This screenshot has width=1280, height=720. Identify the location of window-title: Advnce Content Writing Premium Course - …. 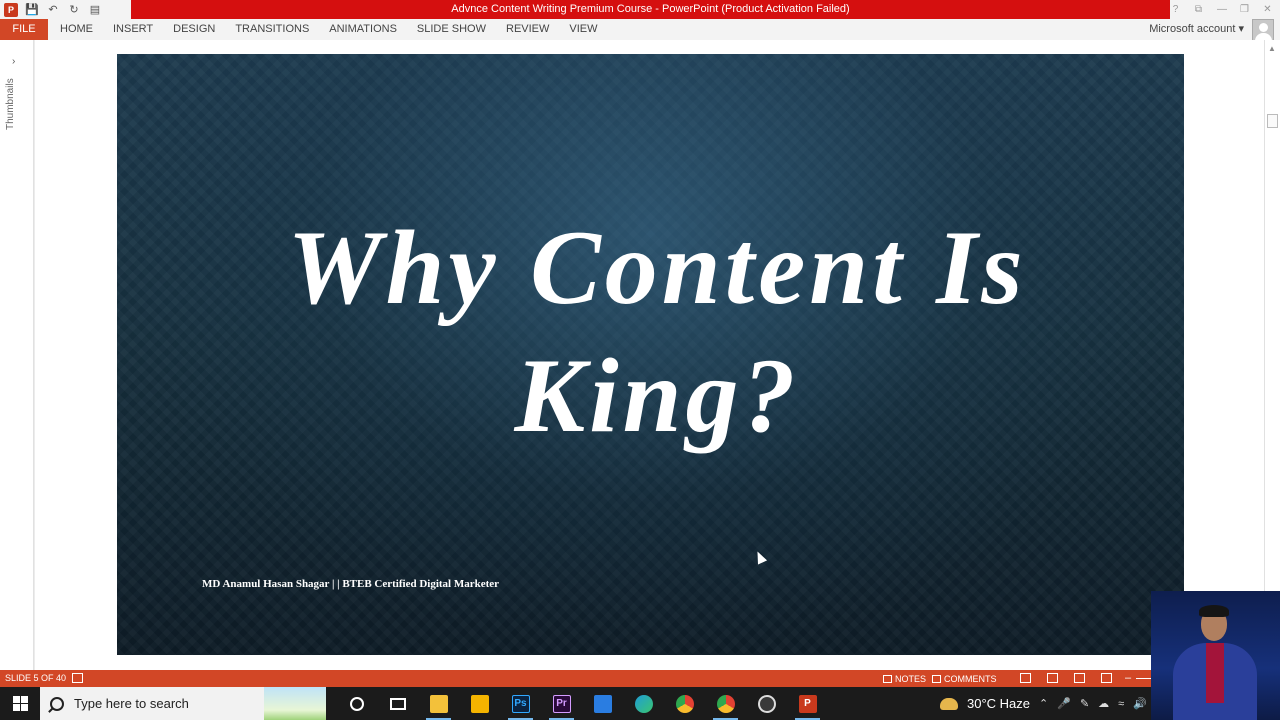
(650, 9).